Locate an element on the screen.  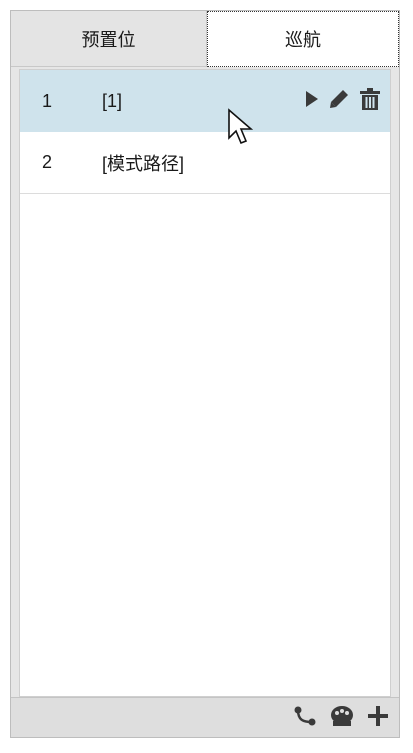
row-number: 2 is located at coordinates (47, 162).